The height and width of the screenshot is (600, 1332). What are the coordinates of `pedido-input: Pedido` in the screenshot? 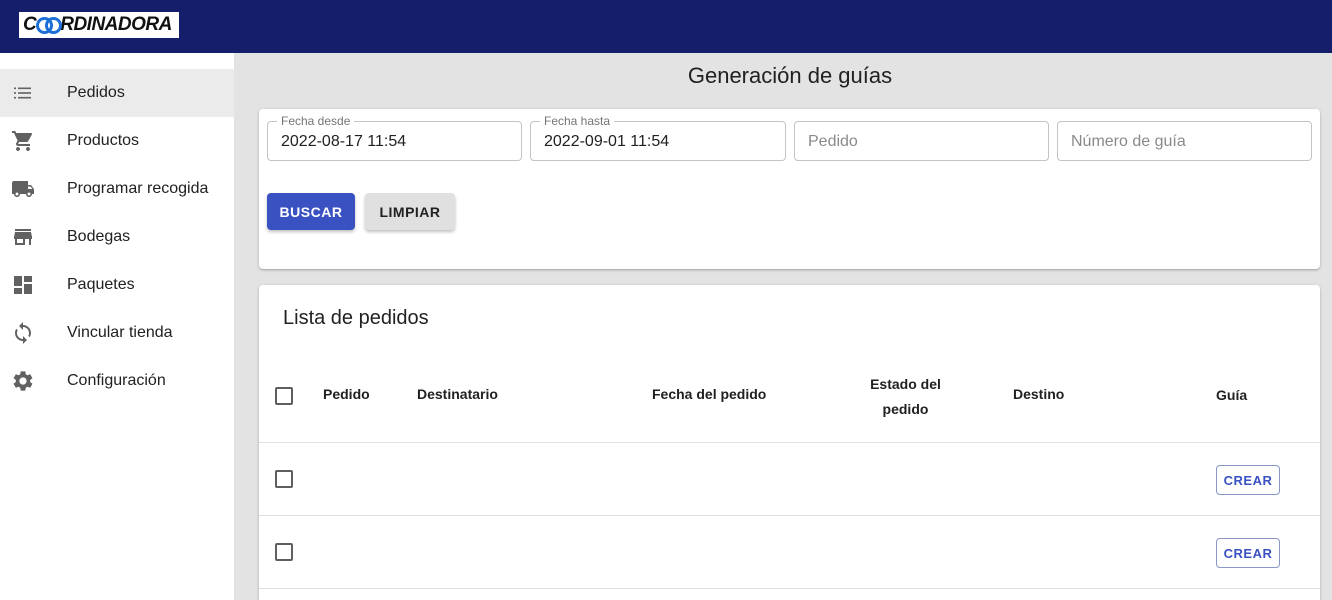 It's located at (921, 141).